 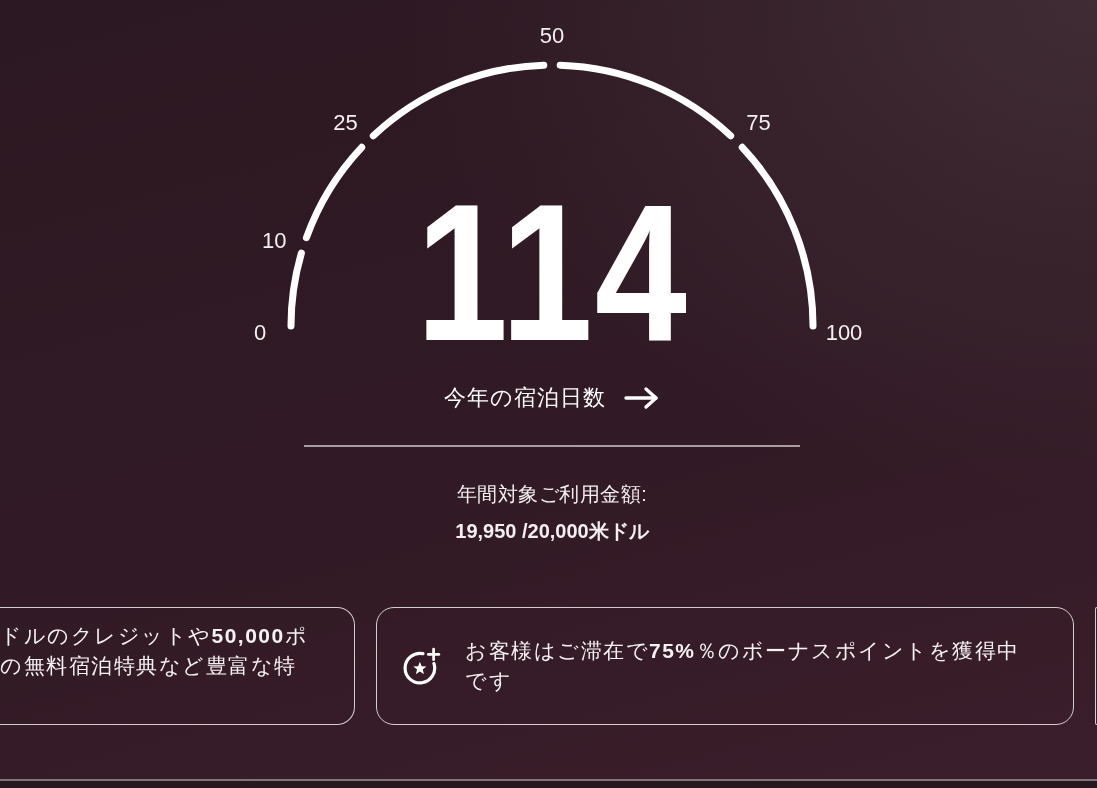 What do you see at coordinates (552, 494) in the screenshot?
I see `spend-label: 年間対象ご利用金額:` at bounding box center [552, 494].